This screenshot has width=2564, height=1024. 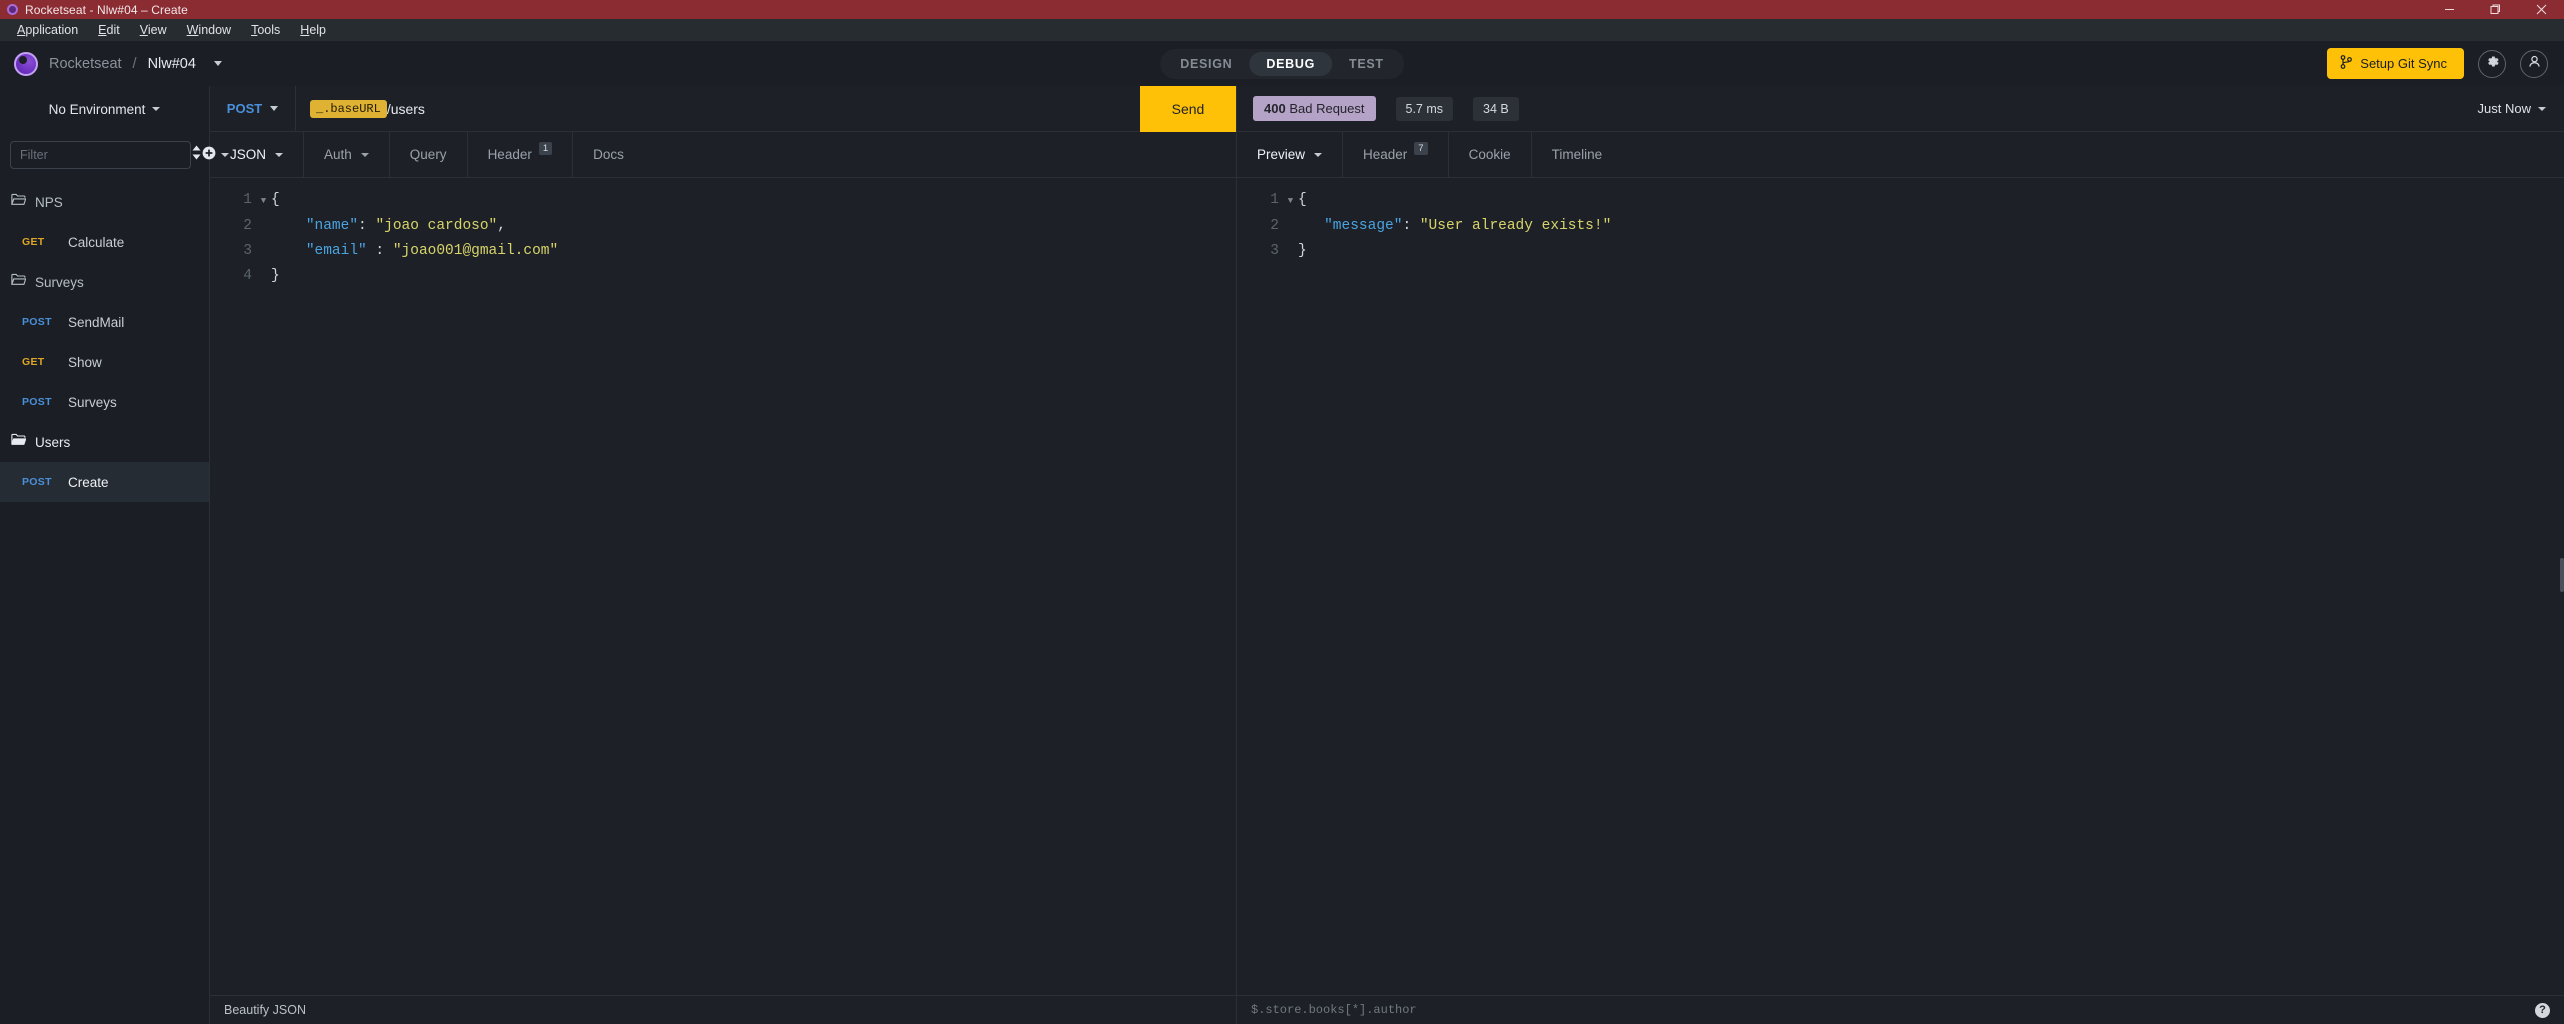 I want to click on breadcrumb-org: Rocketseat, so click(x=85, y=64).